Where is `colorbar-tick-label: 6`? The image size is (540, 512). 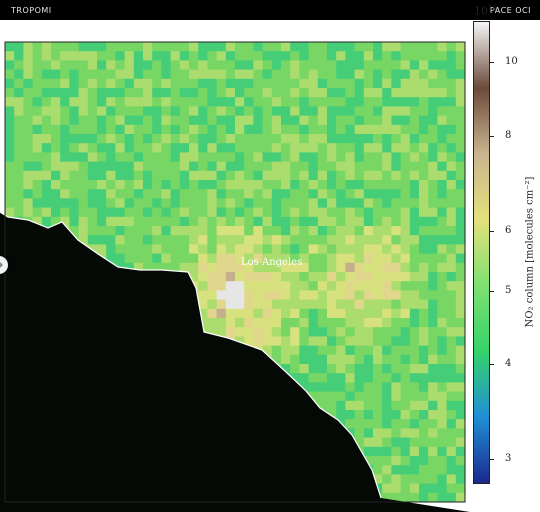 colorbar-tick-label: 6 is located at coordinates (508, 230).